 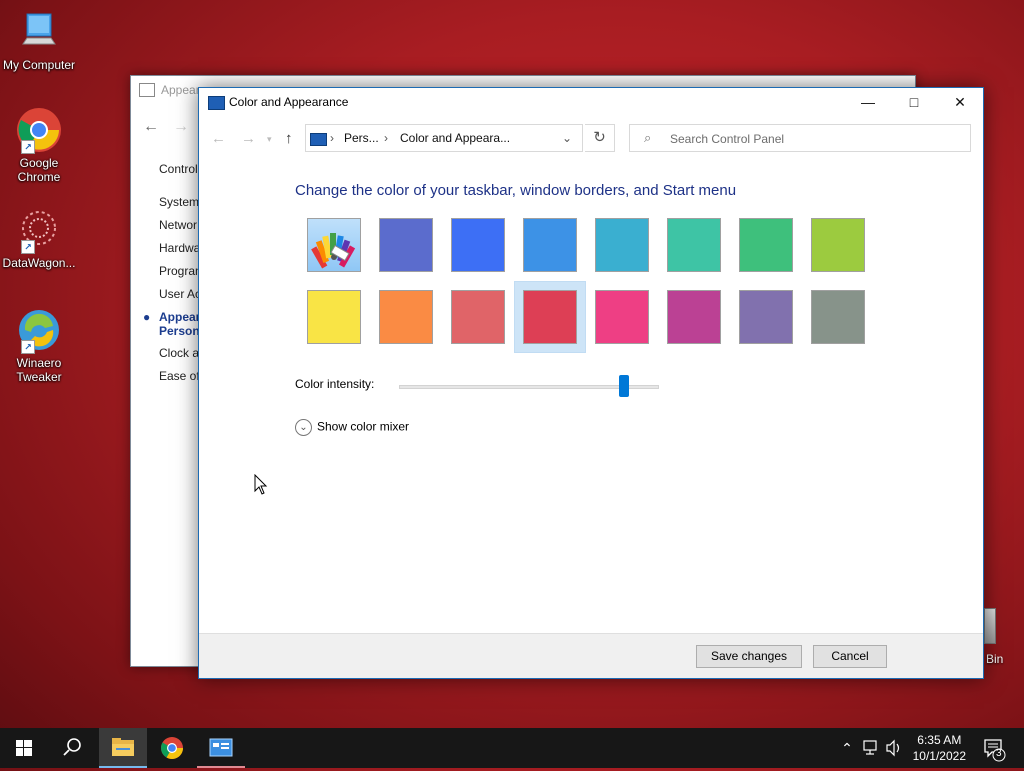 I want to click on search-icon: ⌕, so click(x=648, y=137).